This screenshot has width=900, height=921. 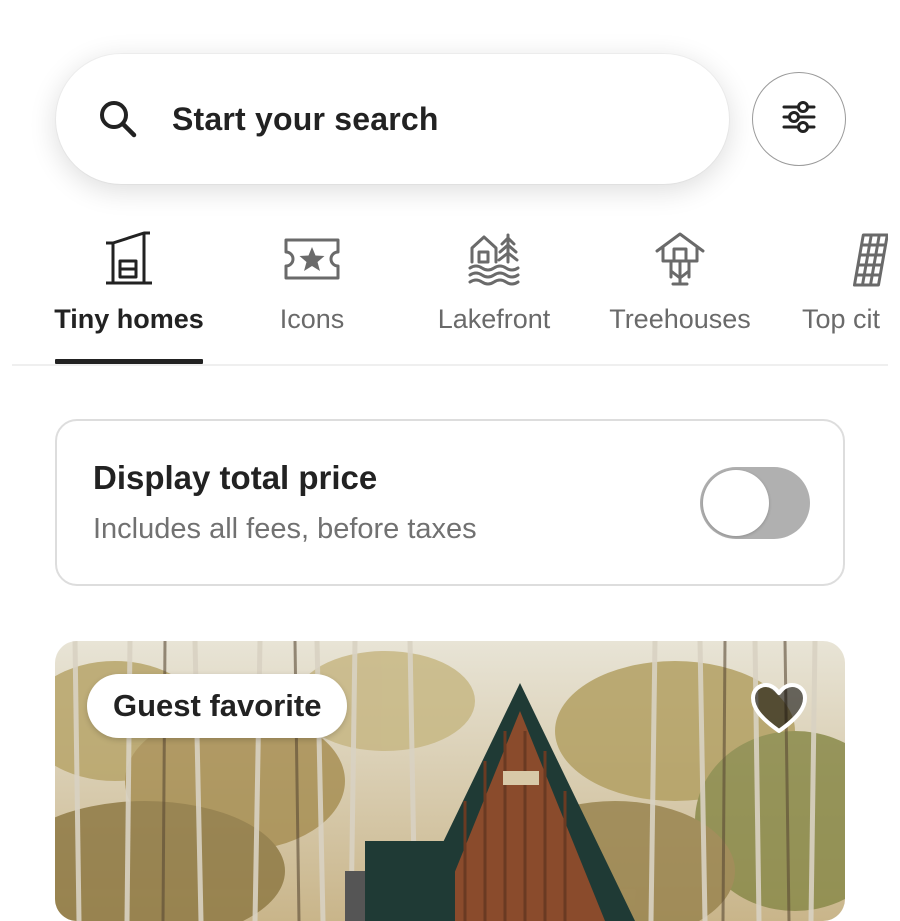 I want to click on search-placeholder: Start your search, so click(x=305, y=118).